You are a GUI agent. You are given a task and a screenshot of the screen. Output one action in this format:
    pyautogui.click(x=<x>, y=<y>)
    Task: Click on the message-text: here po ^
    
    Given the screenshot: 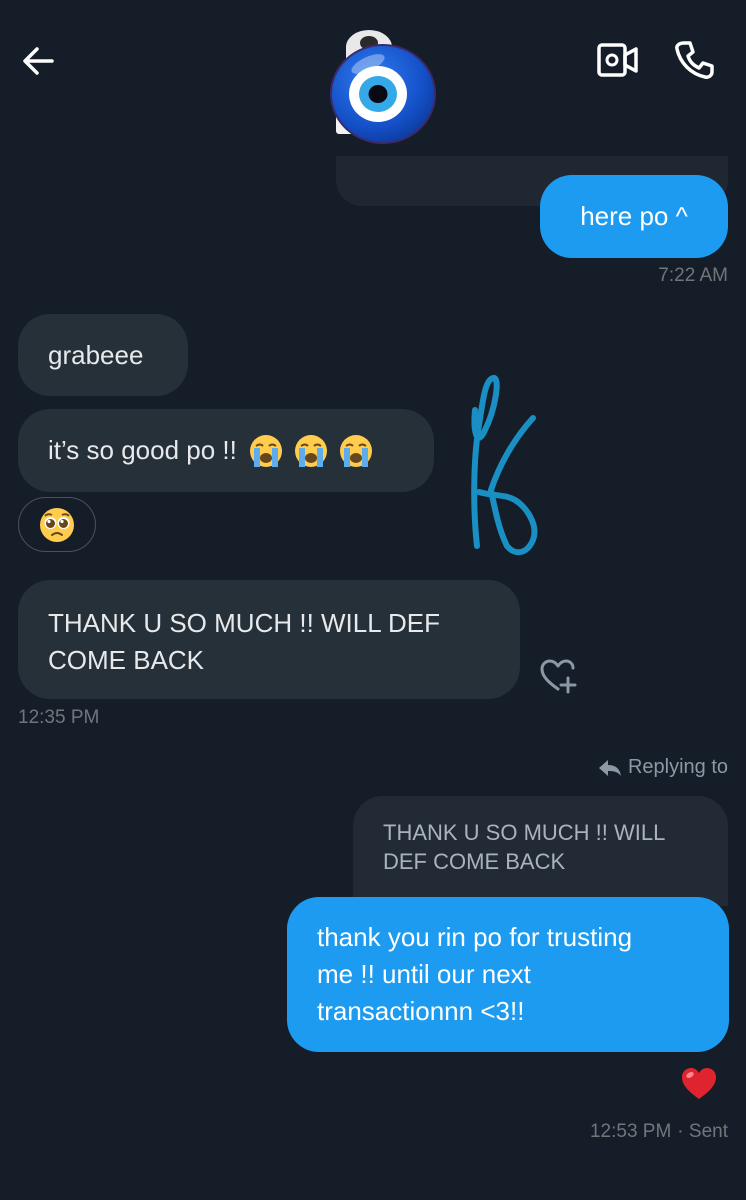 What is the action you would take?
    pyautogui.click(x=634, y=216)
    